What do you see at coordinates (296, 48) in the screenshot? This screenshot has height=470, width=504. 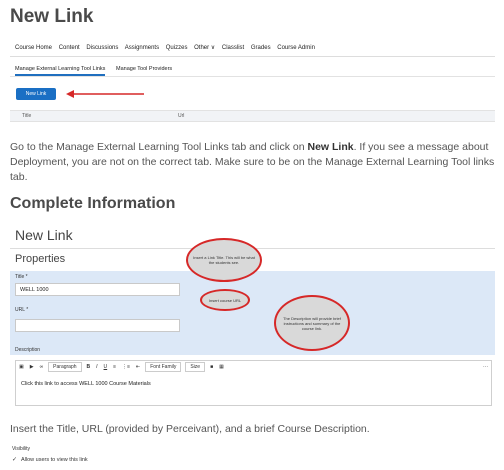 I see `nav-course-admin: Course Admin` at bounding box center [296, 48].